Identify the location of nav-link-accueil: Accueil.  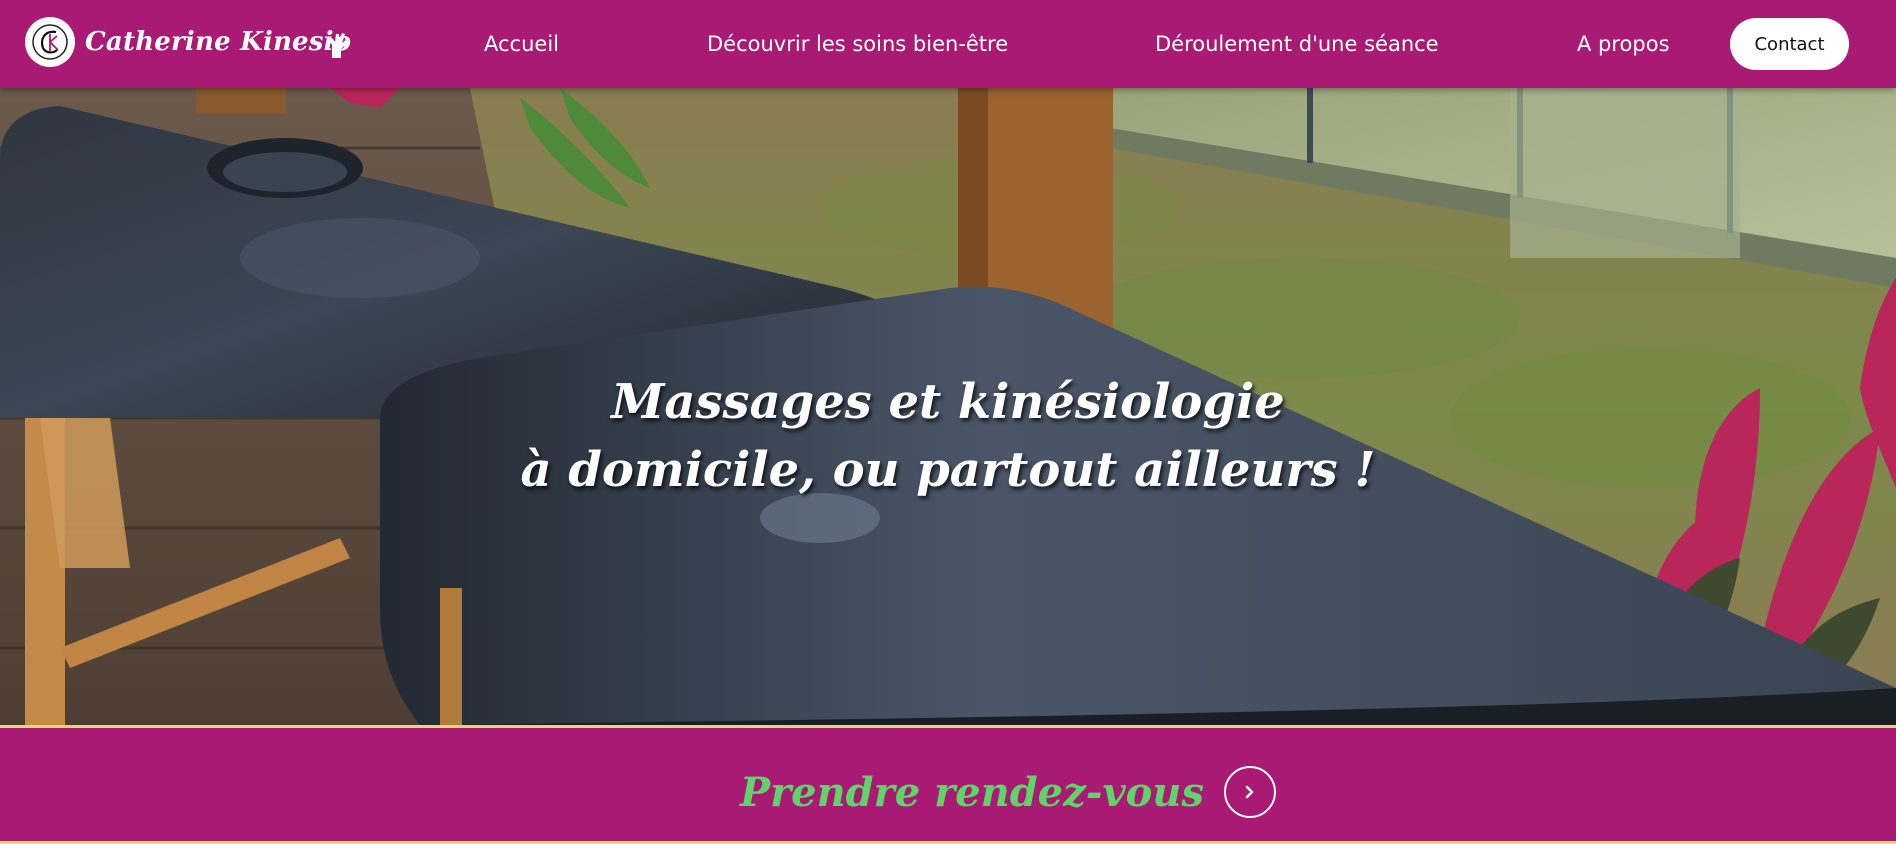
(521, 44).